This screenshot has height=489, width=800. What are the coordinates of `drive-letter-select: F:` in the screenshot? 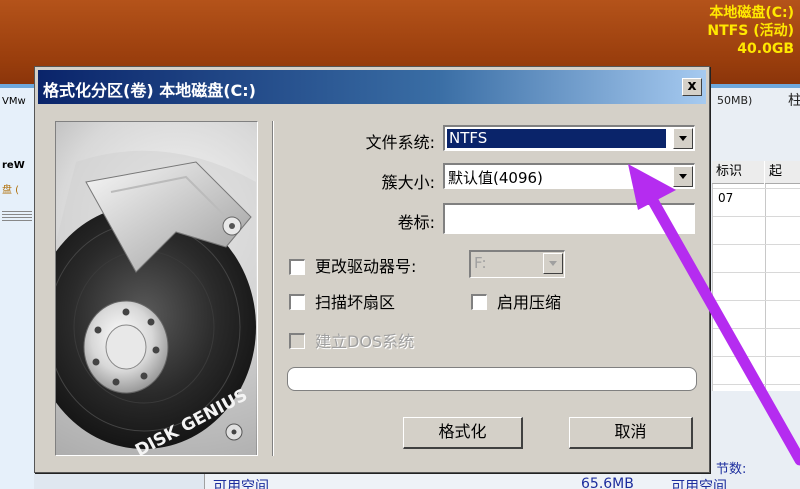 It's located at (517, 264).